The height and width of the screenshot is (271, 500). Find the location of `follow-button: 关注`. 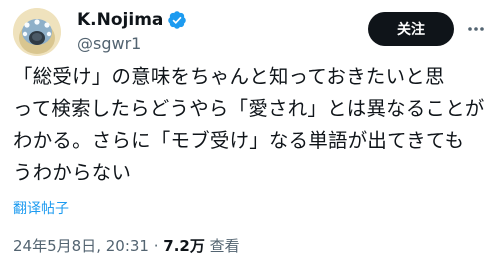

follow-button: 关注 is located at coordinates (411, 29).